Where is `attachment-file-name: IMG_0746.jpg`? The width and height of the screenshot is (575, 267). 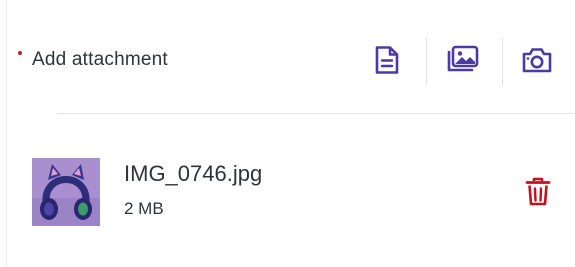 attachment-file-name: IMG_0746.jpg is located at coordinates (193, 173).